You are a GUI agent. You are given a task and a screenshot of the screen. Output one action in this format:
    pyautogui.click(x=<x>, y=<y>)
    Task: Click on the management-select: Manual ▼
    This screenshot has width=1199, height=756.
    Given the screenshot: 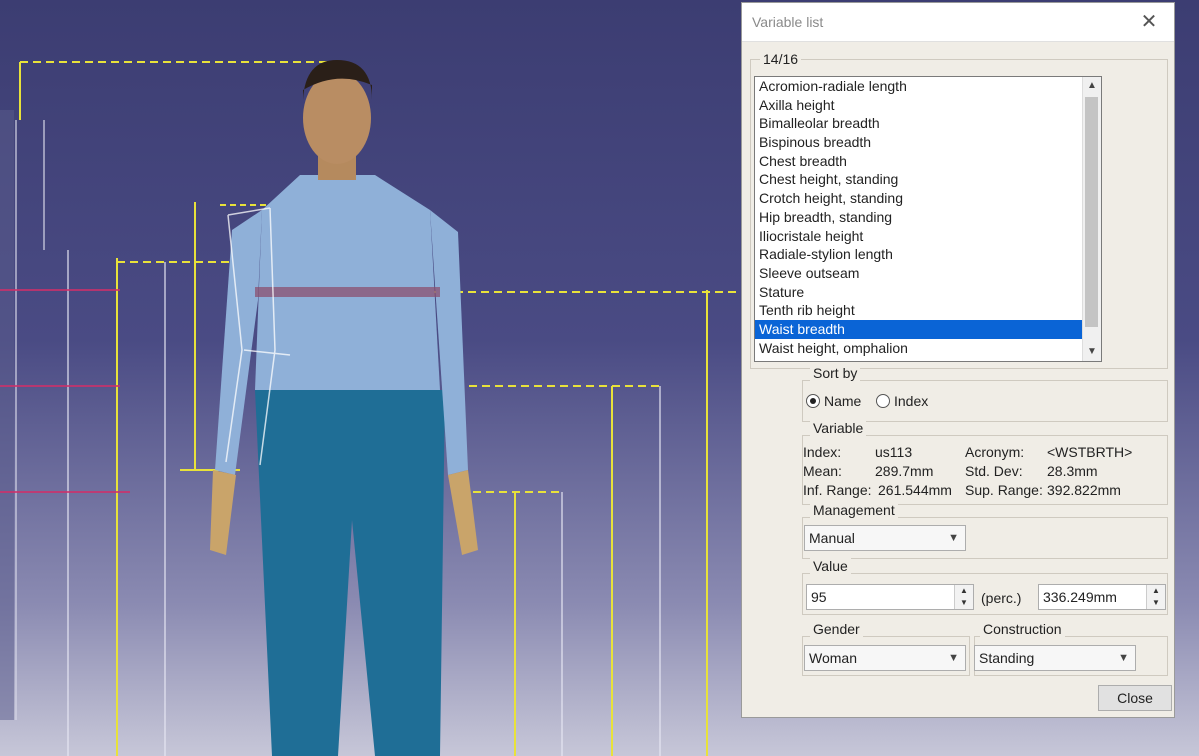 What is the action you would take?
    pyautogui.click(x=885, y=538)
    